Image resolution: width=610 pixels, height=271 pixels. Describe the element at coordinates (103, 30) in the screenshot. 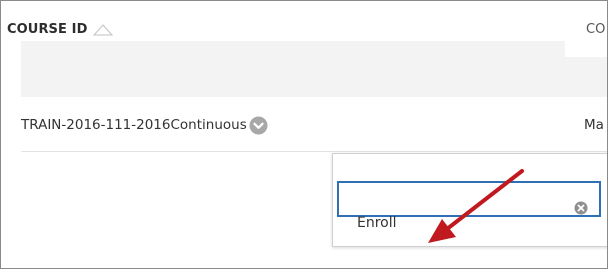

I see `sort-up-triangle-icon` at that location.